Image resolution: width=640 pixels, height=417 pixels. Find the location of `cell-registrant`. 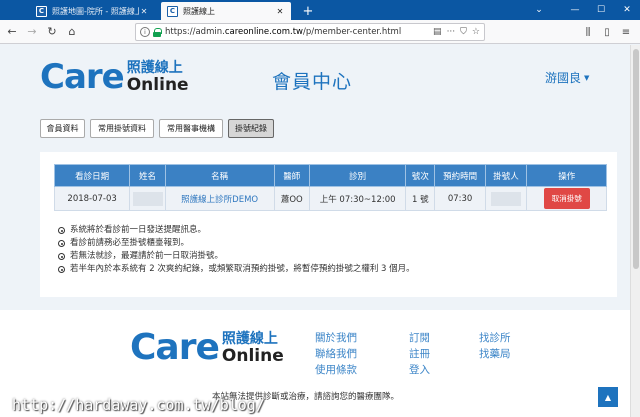

cell-registrant is located at coordinates (506, 198).